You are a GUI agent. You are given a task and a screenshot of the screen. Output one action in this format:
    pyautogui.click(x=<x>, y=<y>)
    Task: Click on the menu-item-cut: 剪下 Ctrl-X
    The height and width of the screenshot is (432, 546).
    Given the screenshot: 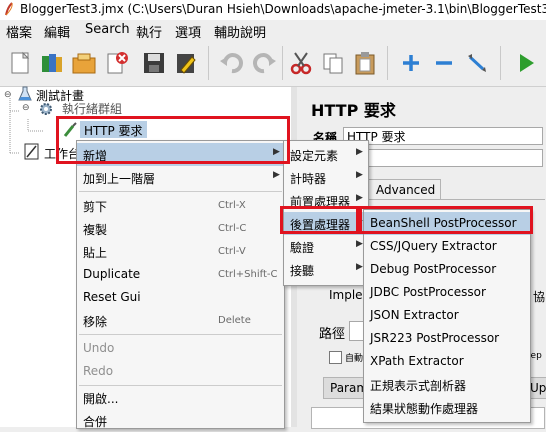 What is the action you would take?
    pyautogui.click(x=180, y=205)
    